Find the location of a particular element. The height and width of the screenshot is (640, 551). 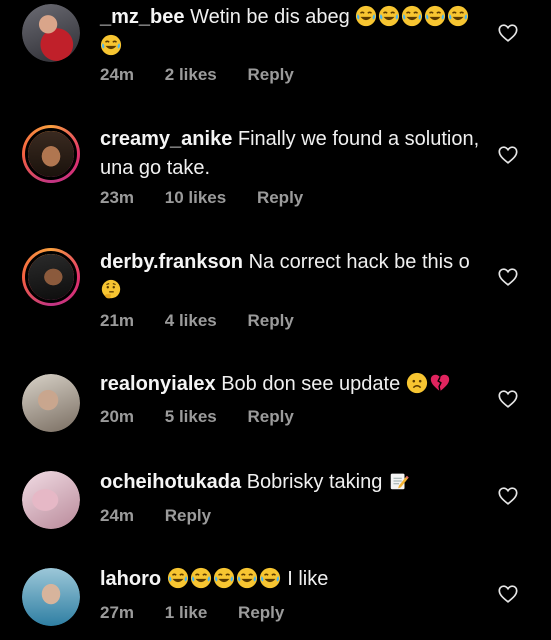

comment-meta: 23m 10 likes Reply is located at coordinates (214, 198).